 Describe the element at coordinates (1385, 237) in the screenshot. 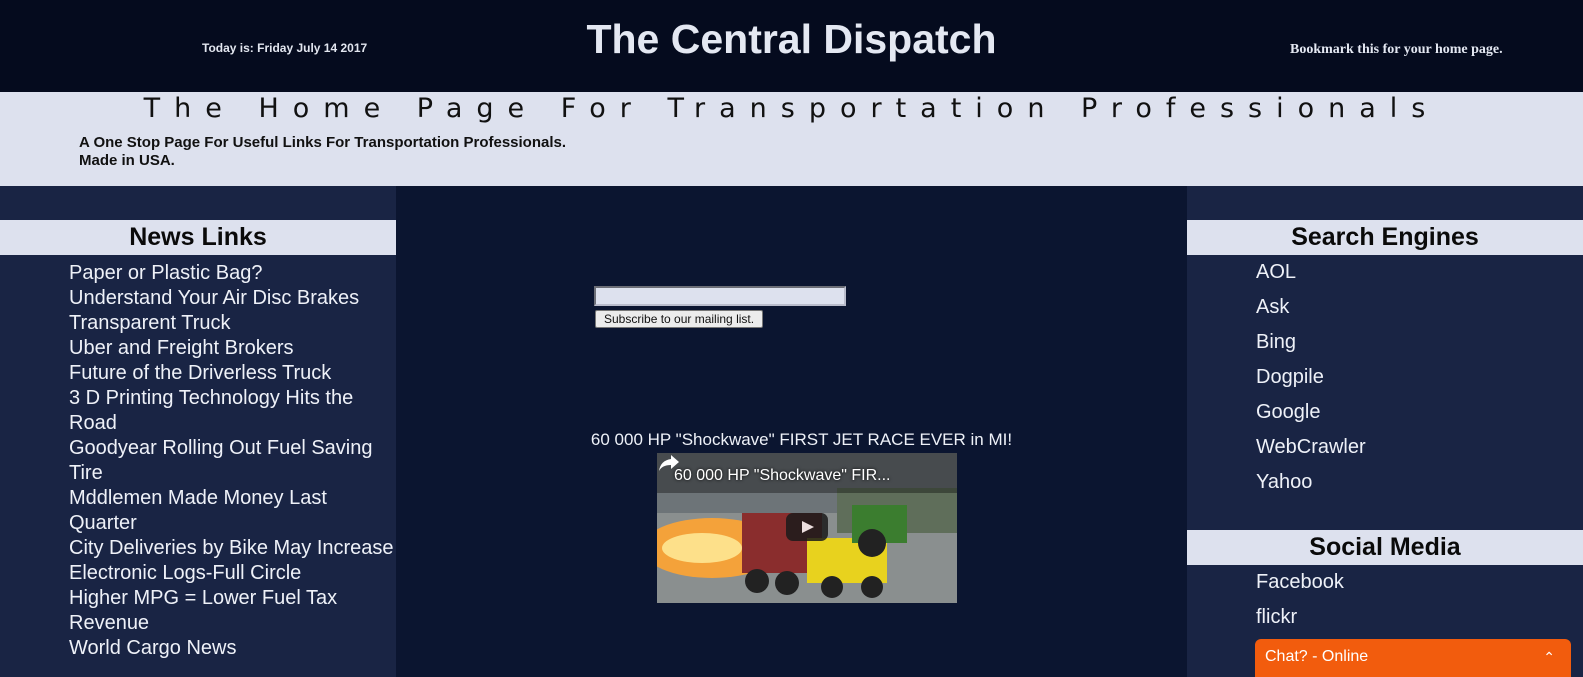

I see `search-engines-heading: Search Engines` at that location.